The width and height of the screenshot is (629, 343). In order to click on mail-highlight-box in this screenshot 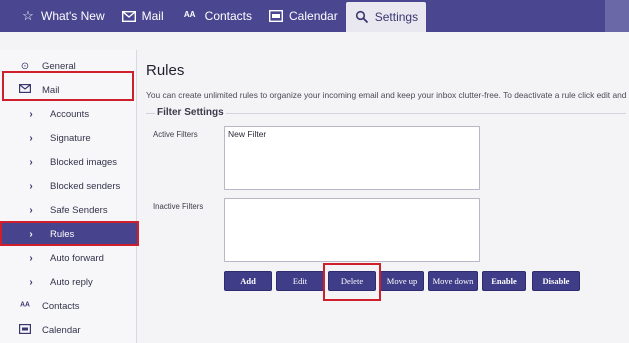, I will do `click(68, 86)`.